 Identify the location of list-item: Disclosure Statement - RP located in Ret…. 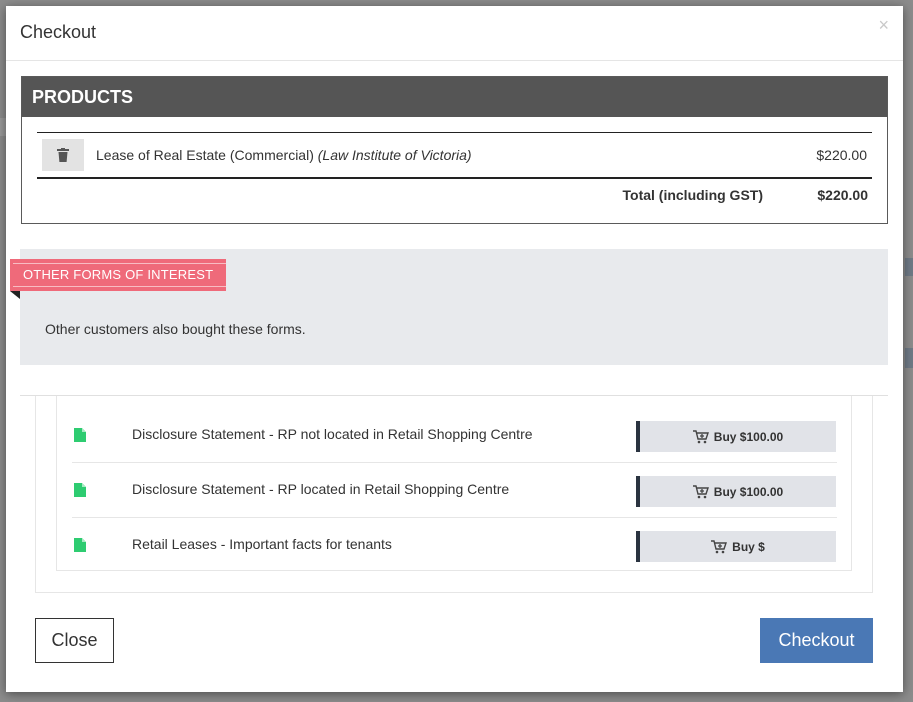
(454, 490).